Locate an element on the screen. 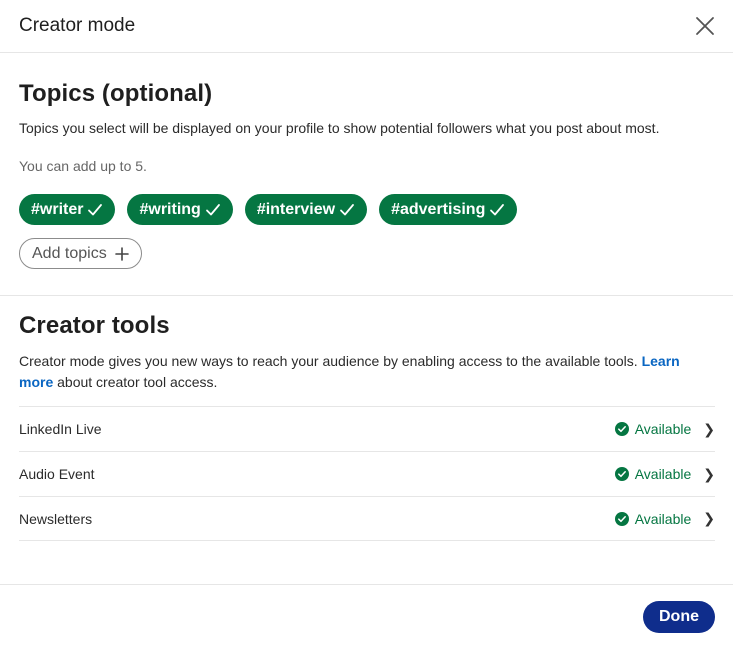 This screenshot has width=733, height=648. topic-chip-label: #advertising is located at coordinates (438, 209).